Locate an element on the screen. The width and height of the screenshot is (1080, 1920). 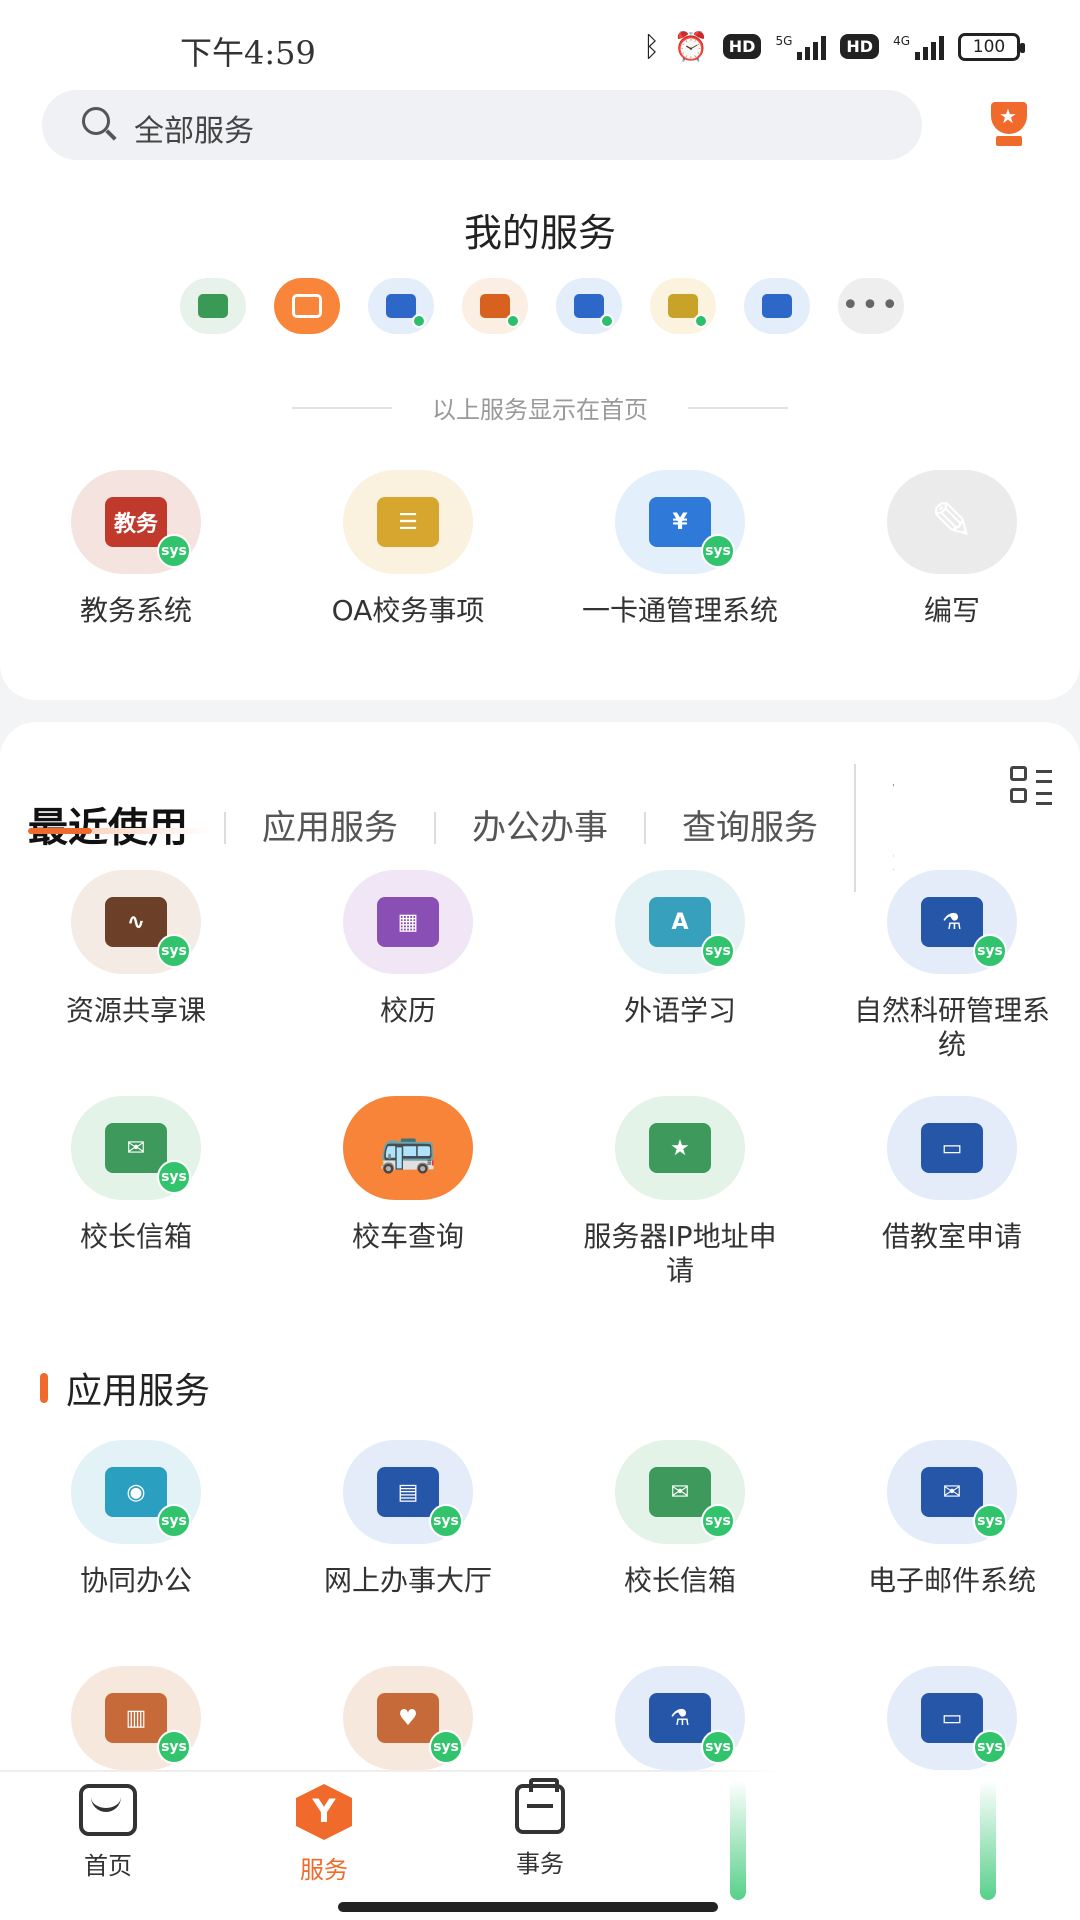
home-inbox-icon is located at coordinates (108, 1810).